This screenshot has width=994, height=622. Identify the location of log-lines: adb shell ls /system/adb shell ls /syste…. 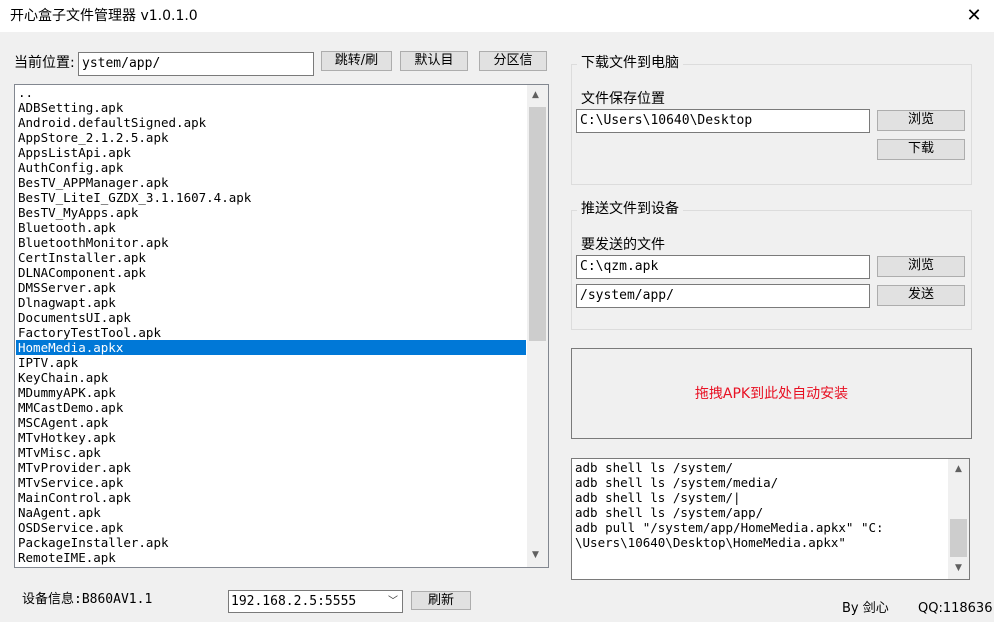
(760, 505).